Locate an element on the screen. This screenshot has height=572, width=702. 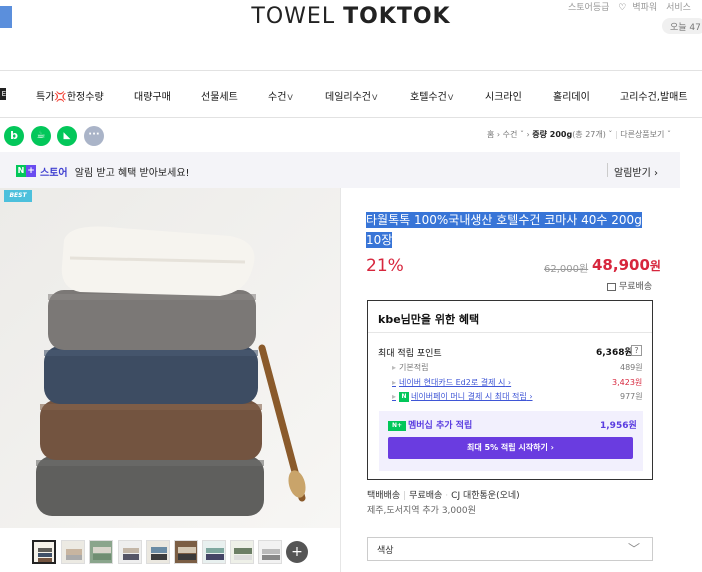
nav-item-label: 대량구매 is located at coordinates (152, 97).